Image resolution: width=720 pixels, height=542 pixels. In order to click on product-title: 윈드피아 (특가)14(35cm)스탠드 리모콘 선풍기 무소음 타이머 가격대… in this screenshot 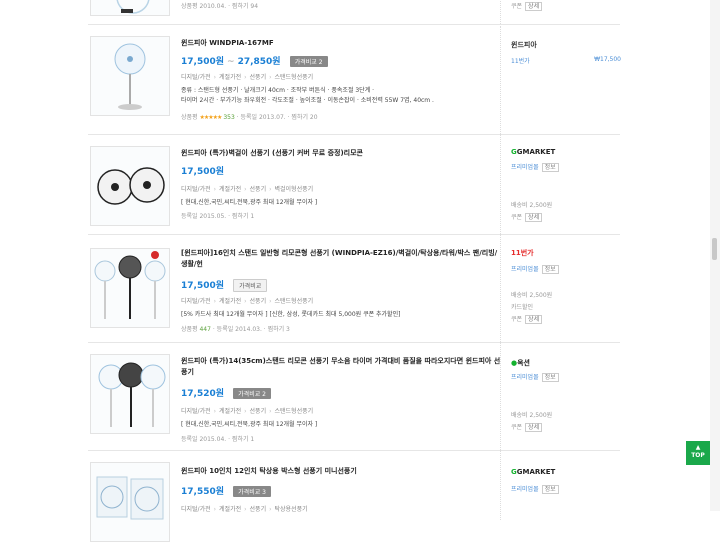, I will do `click(341, 367)`.